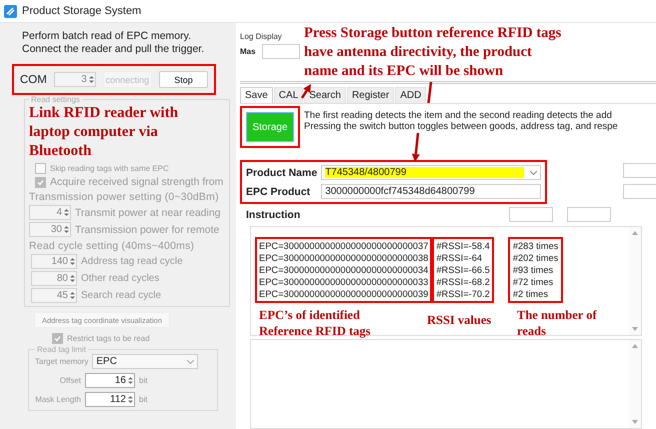 The width and height of the screenshot is (656, 429). I want to click on epc-text: EPC=3000000000000000000000000033, so click(343, 282).